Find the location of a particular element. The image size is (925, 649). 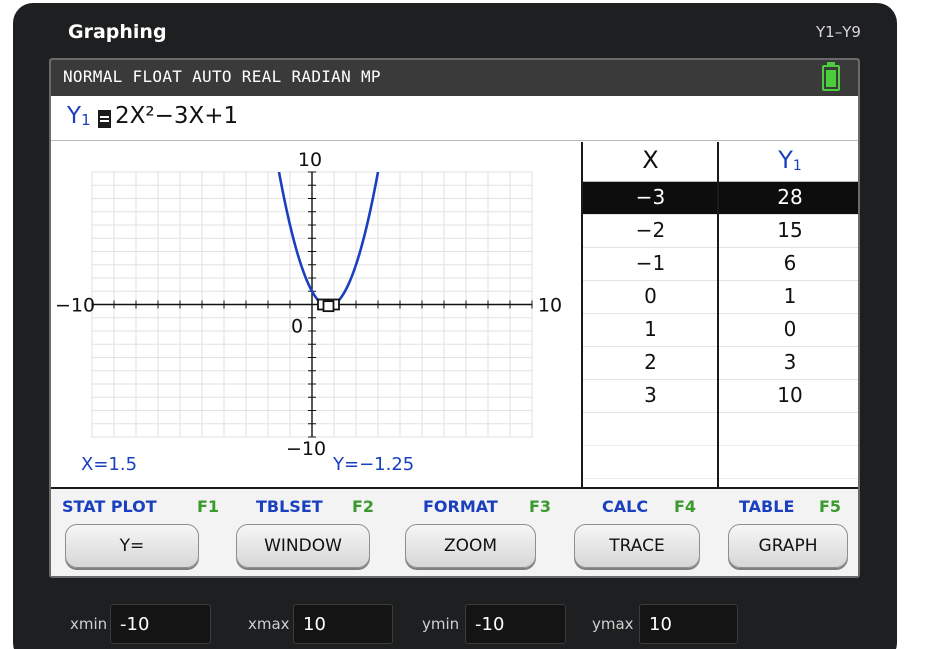

table-cell-y1: 1 is located at coordinates (790, 296).